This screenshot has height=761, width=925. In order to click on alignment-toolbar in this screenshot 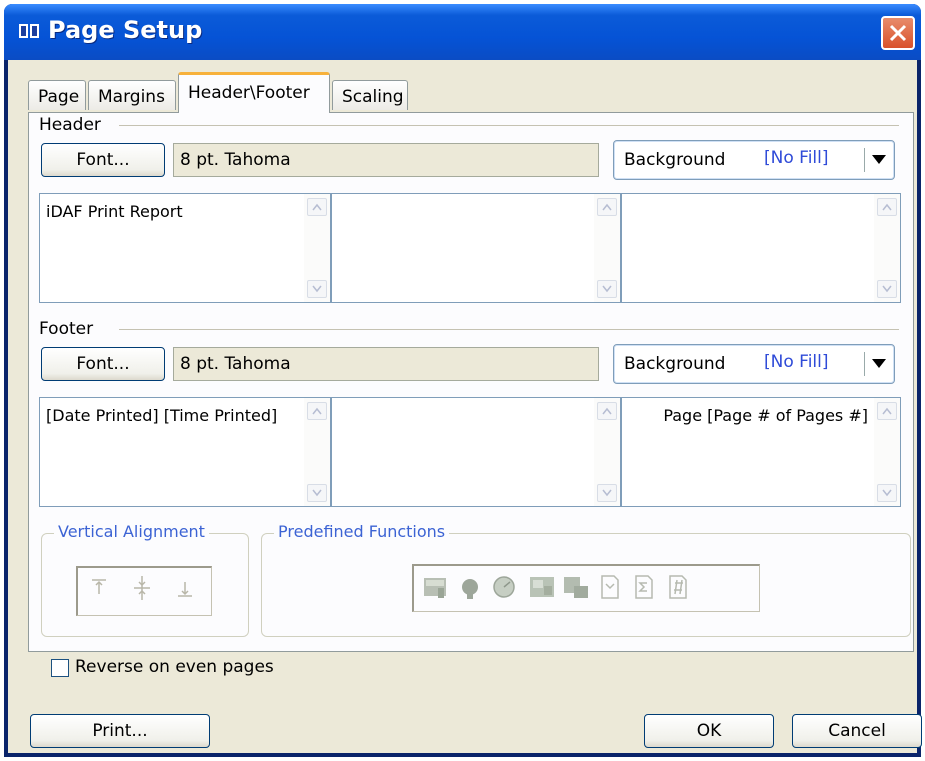, I will do `click(144, 591)`.